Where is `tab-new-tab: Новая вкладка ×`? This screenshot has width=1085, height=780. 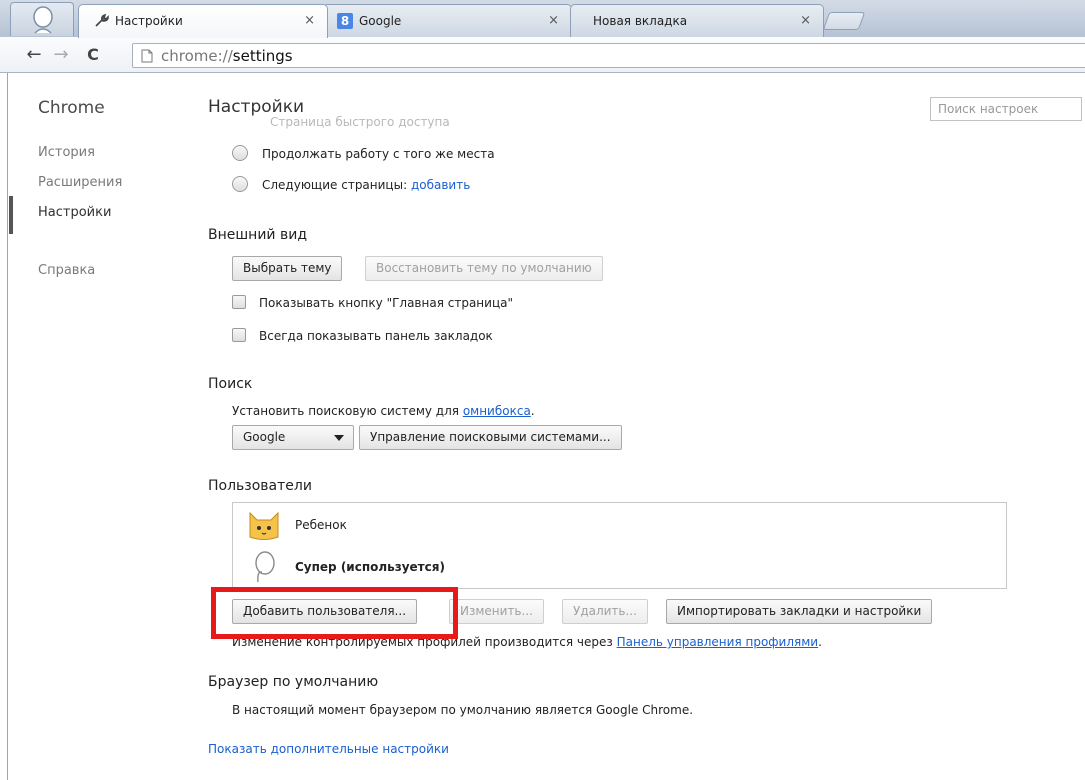
tab-new-tab: Новая вкладка × is located at coordinates (697, 20).